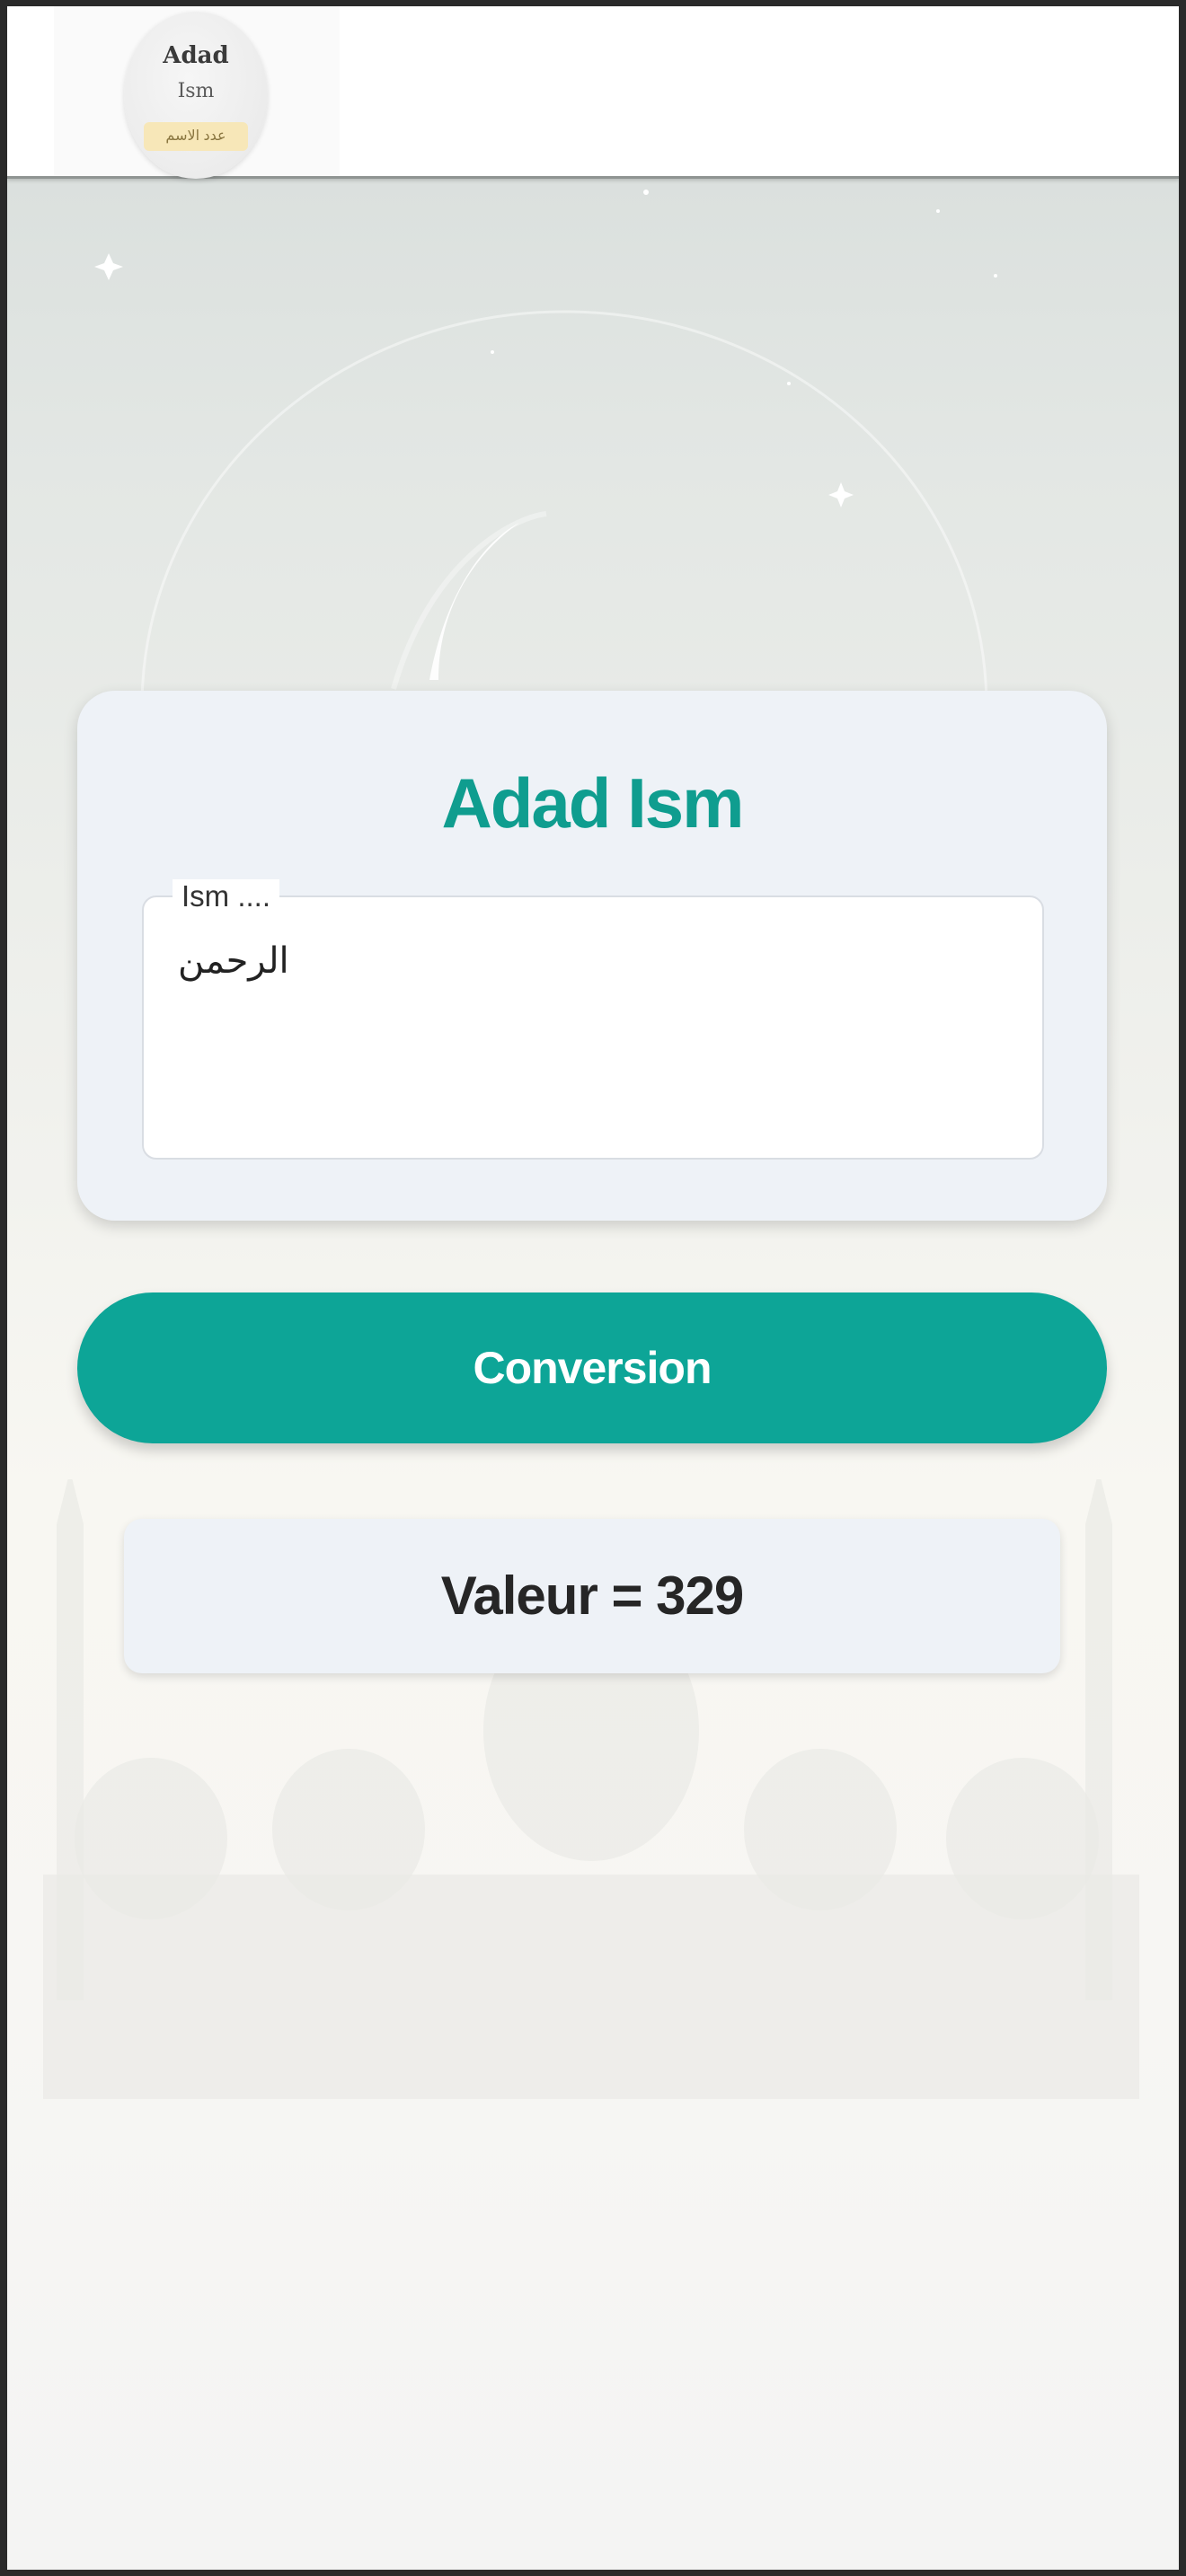 The width and height of the screenshot is (1186, 2576). Describe the element at coordinates (196, 55) in the screenshot. I see `logo-title: Adad` at that location.